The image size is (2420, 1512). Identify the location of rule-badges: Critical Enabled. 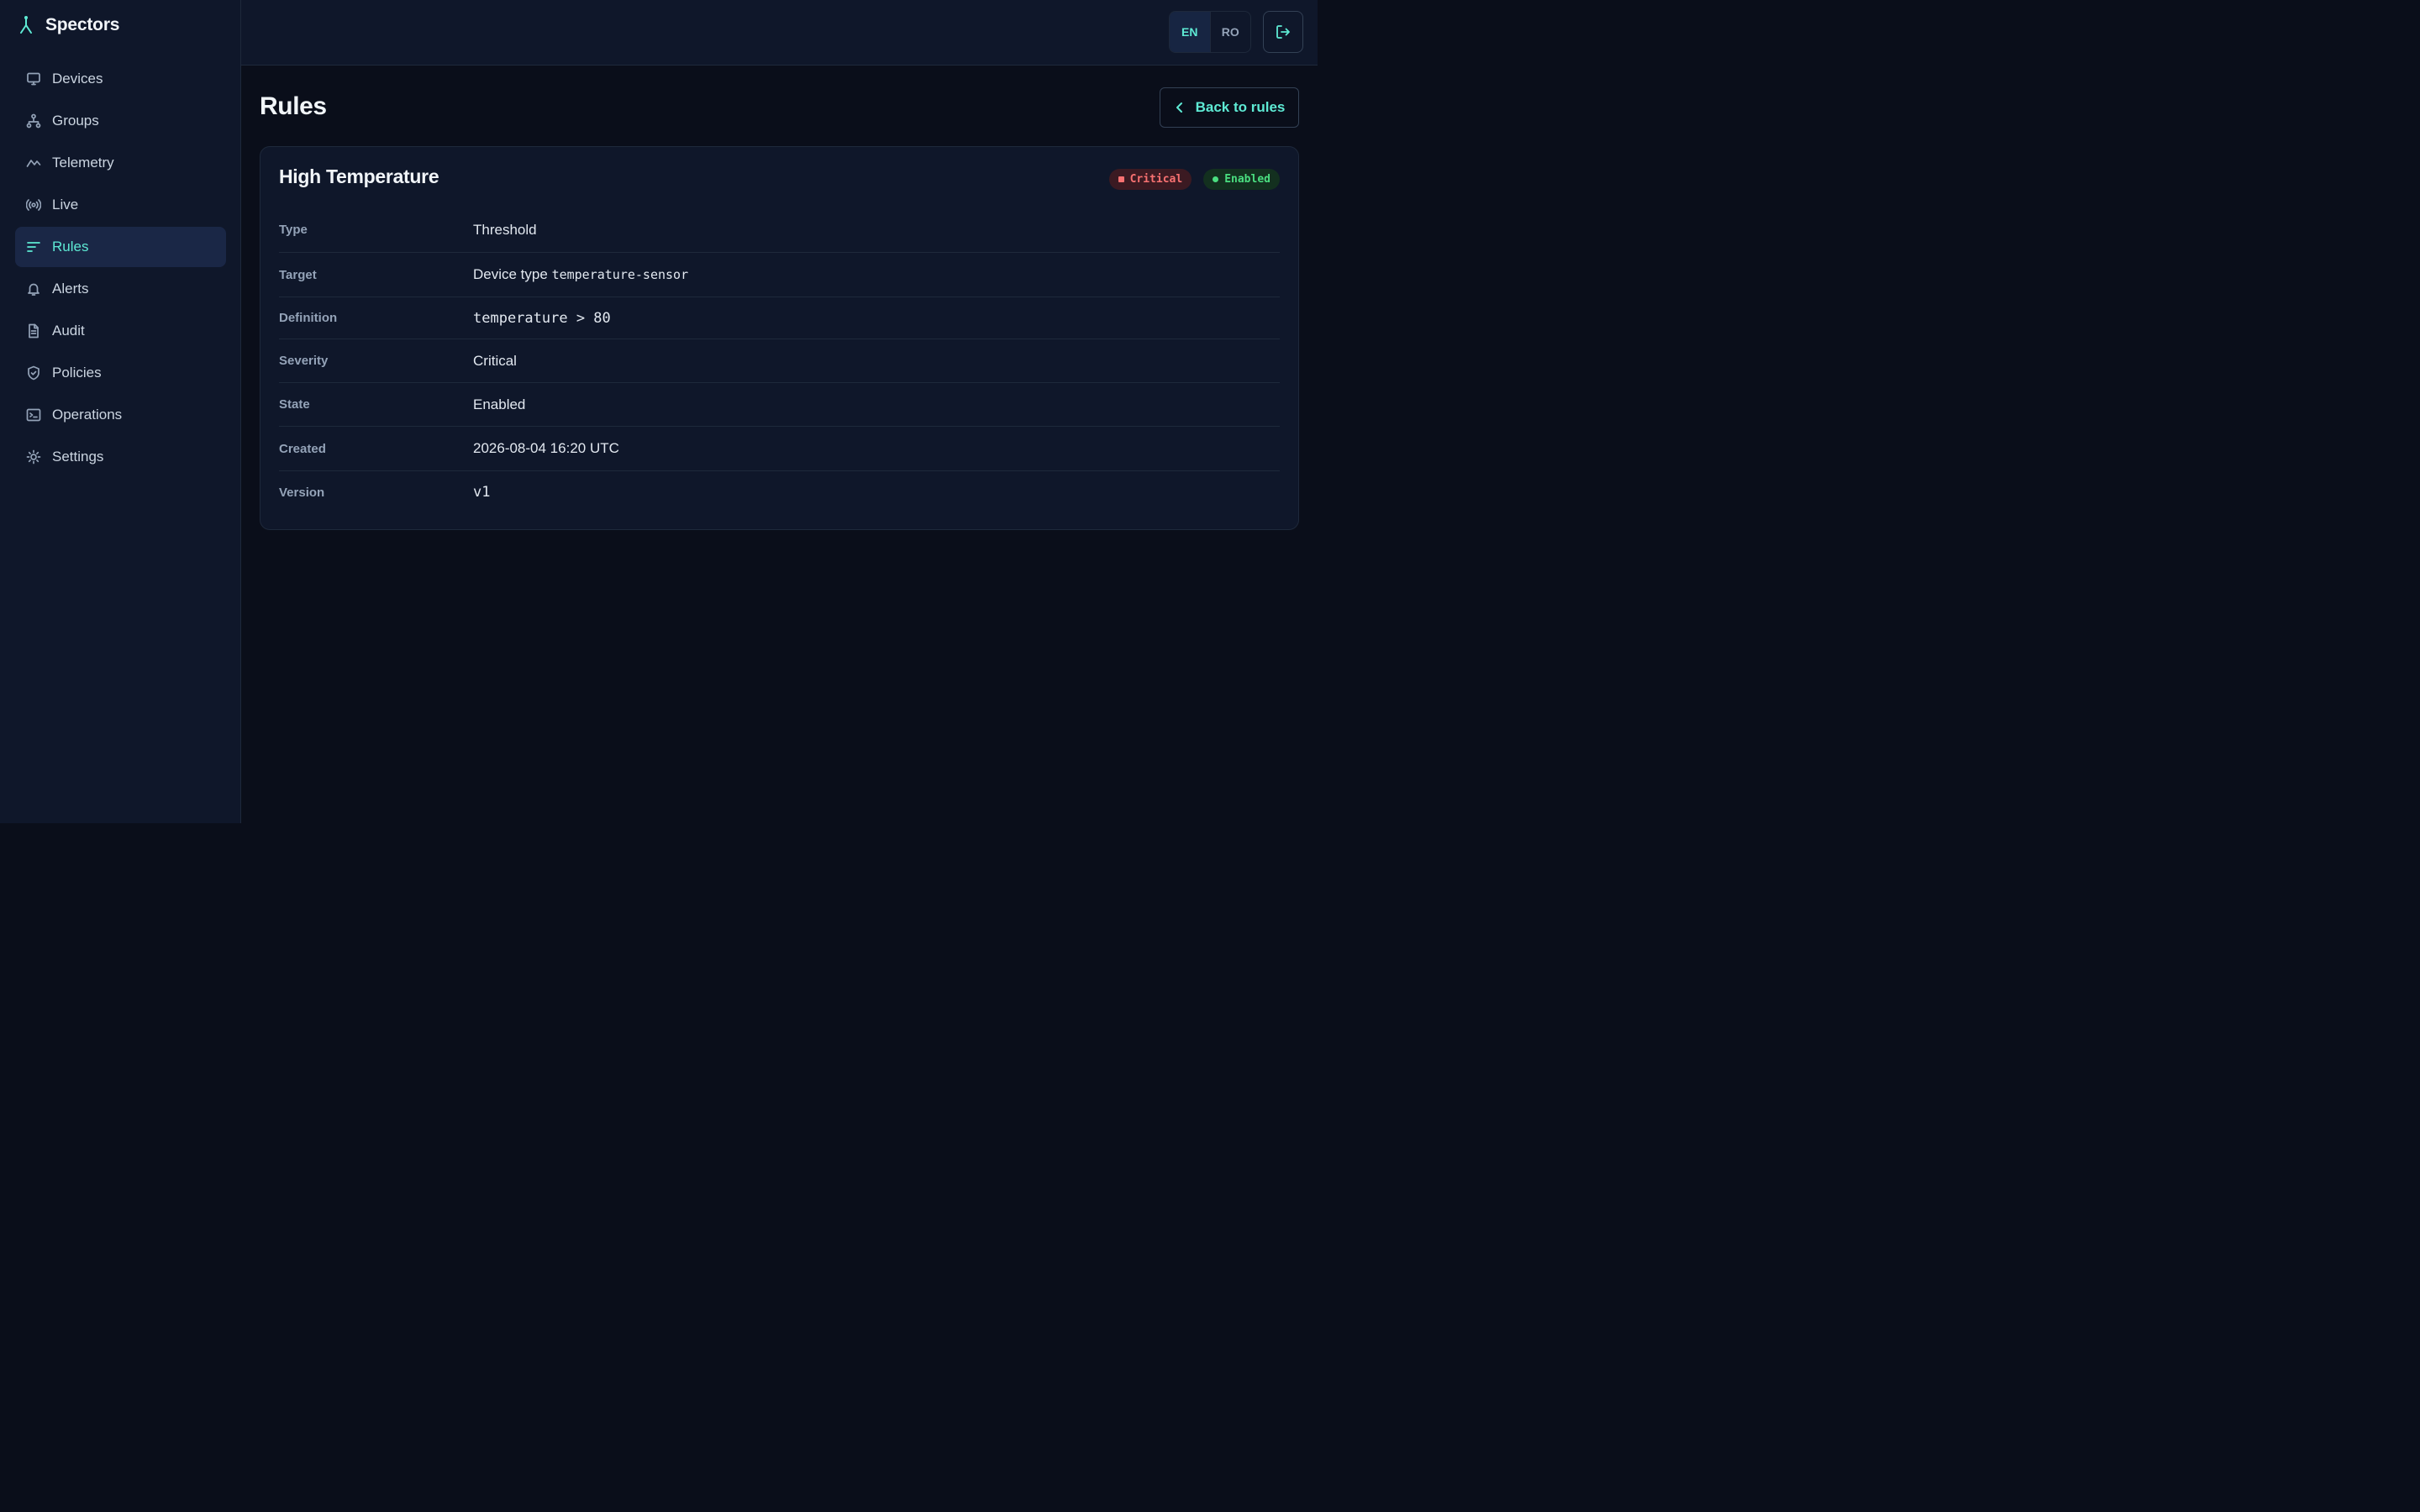
(1194, 179).